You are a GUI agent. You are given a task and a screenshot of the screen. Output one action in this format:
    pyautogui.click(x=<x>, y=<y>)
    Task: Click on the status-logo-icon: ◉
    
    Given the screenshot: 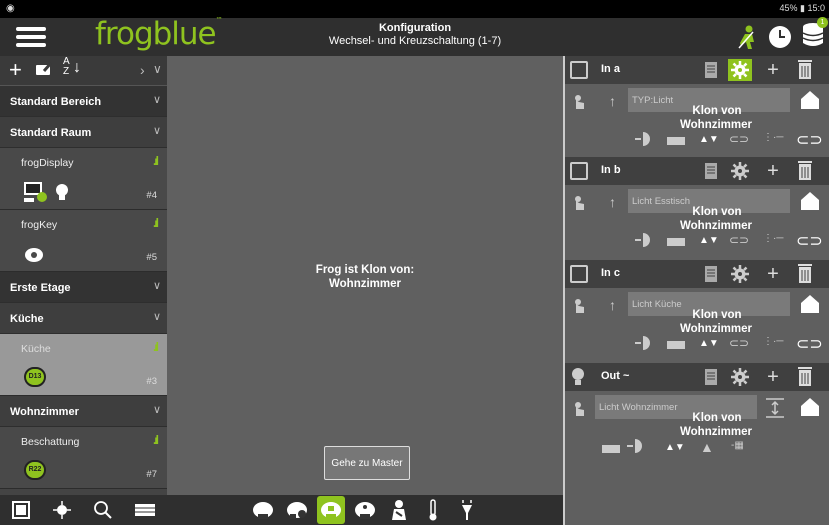 What is the action you would take?
    pyautogui.click(x=10, y=8)
    